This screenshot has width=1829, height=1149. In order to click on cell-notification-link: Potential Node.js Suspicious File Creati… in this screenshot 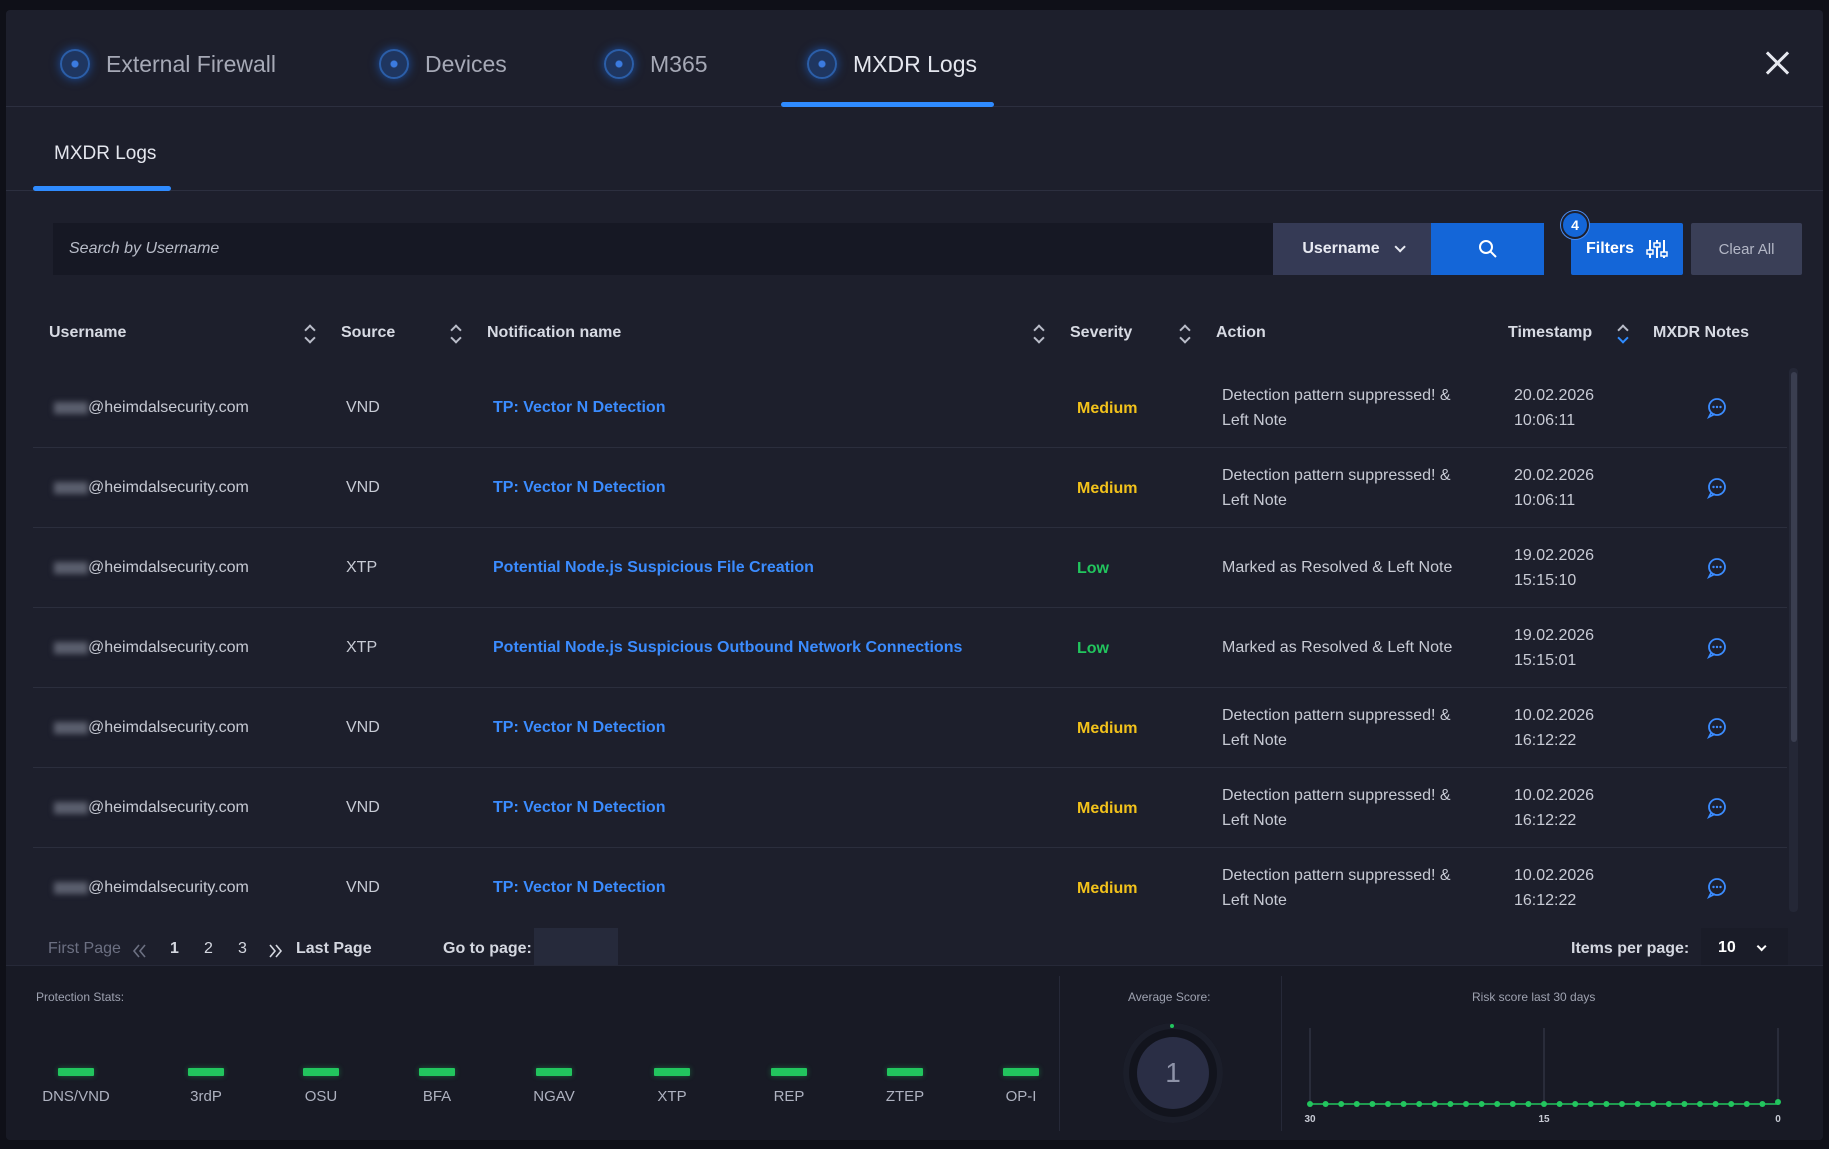, I will do `click(653, 567)`.